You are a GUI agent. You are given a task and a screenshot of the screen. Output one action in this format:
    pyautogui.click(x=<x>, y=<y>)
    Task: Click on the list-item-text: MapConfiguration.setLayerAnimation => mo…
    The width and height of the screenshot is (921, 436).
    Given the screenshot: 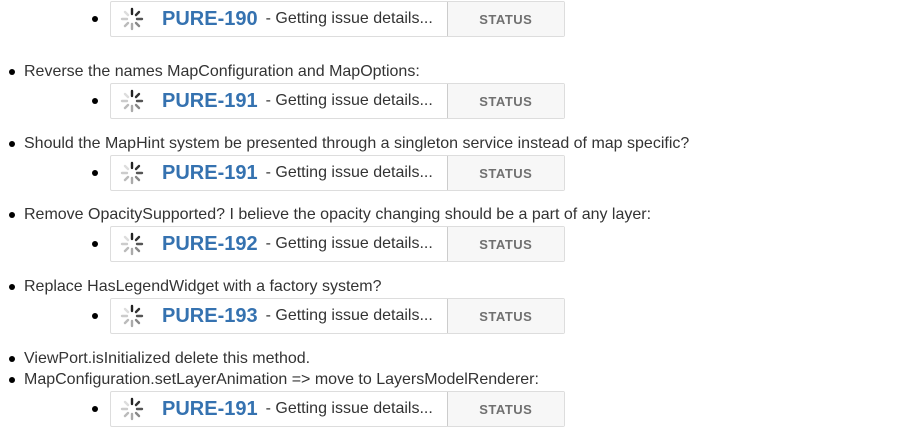 What is the action you would take?
    pyautogui.click(x=281, y=379)
    